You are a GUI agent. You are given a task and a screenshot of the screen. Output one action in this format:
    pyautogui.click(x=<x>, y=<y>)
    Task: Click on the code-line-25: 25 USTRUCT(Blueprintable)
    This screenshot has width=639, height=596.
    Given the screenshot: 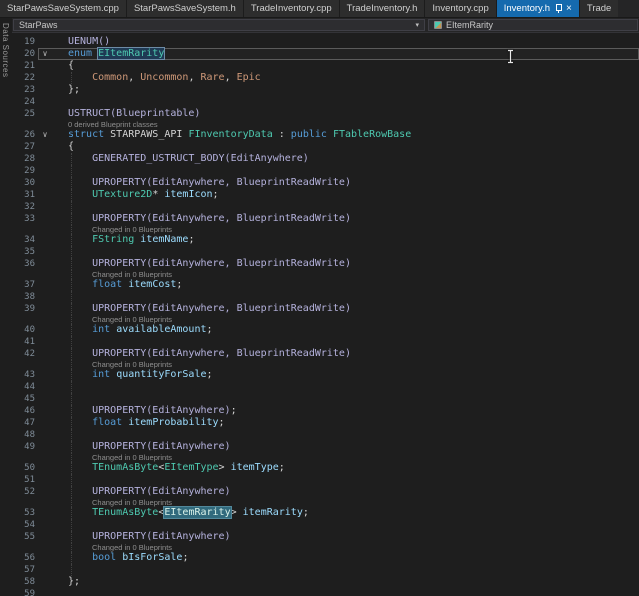 What is the action you would take?
    pyautogui.click(x=325, y=114)
    